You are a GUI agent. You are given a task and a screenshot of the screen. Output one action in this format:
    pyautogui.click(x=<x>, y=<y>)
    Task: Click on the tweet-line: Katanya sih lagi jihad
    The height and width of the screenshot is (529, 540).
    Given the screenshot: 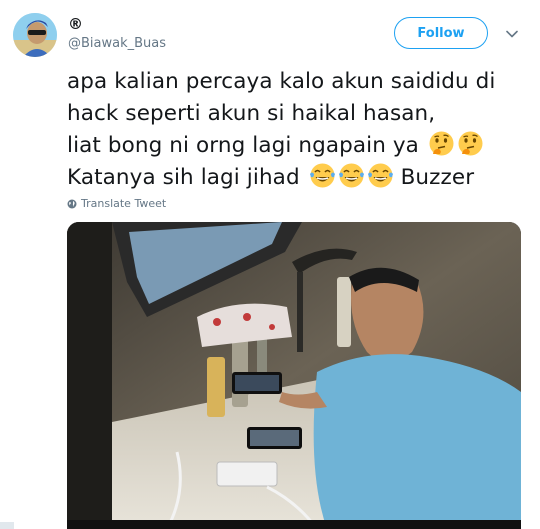 What is the action you would take?
    pyautogui.click(x=183, y=177)
    